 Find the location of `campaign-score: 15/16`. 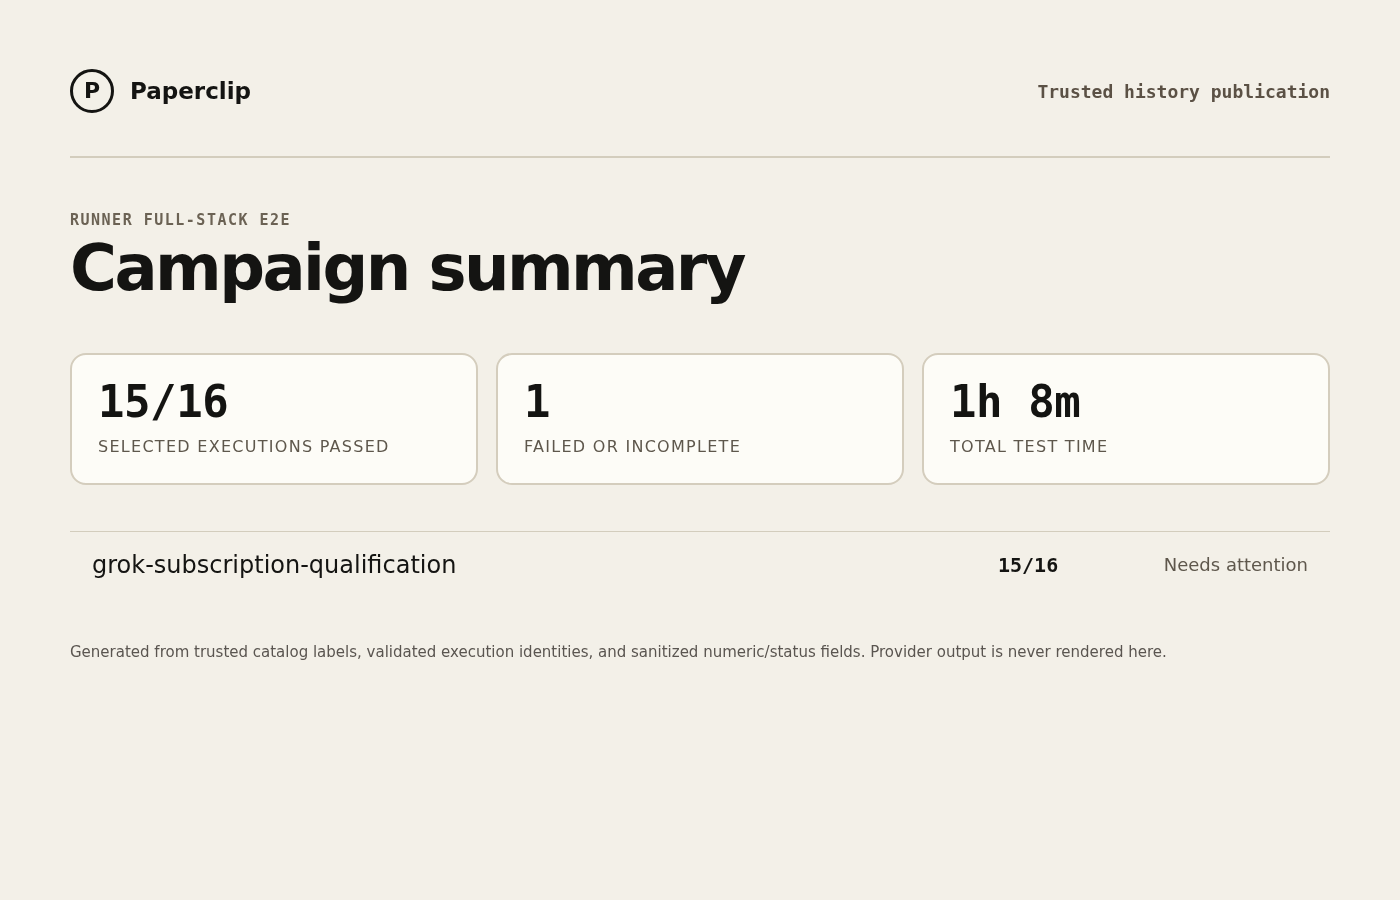

campaign-score: 15/16 is located at coordinates (1029, 565).